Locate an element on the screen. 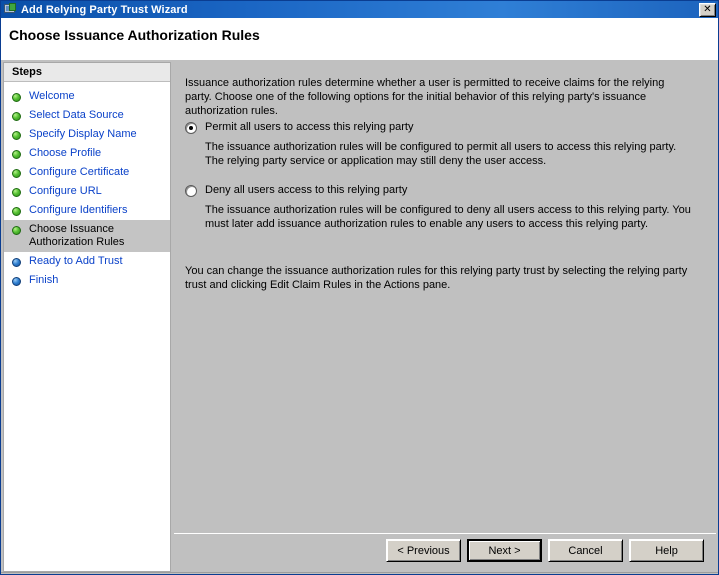  sidebar-item-ready-to-add-trust: Ready to Add Trust is located at coordinates (87, 261).